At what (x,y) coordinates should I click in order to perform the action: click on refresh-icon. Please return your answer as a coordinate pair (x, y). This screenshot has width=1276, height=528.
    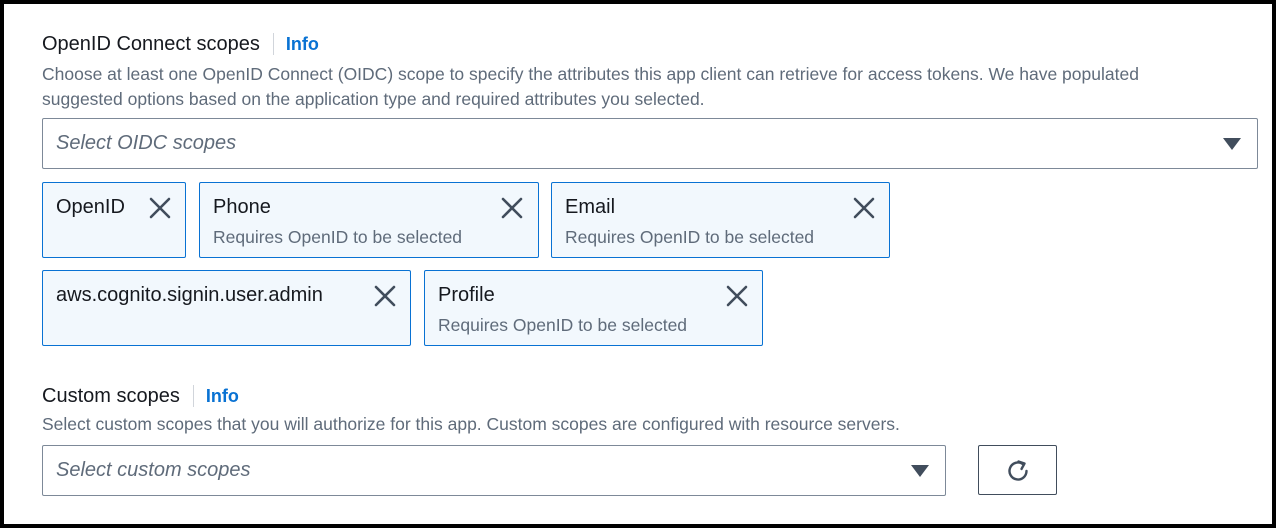
    Looking at the image, I should click on (1018, 470).